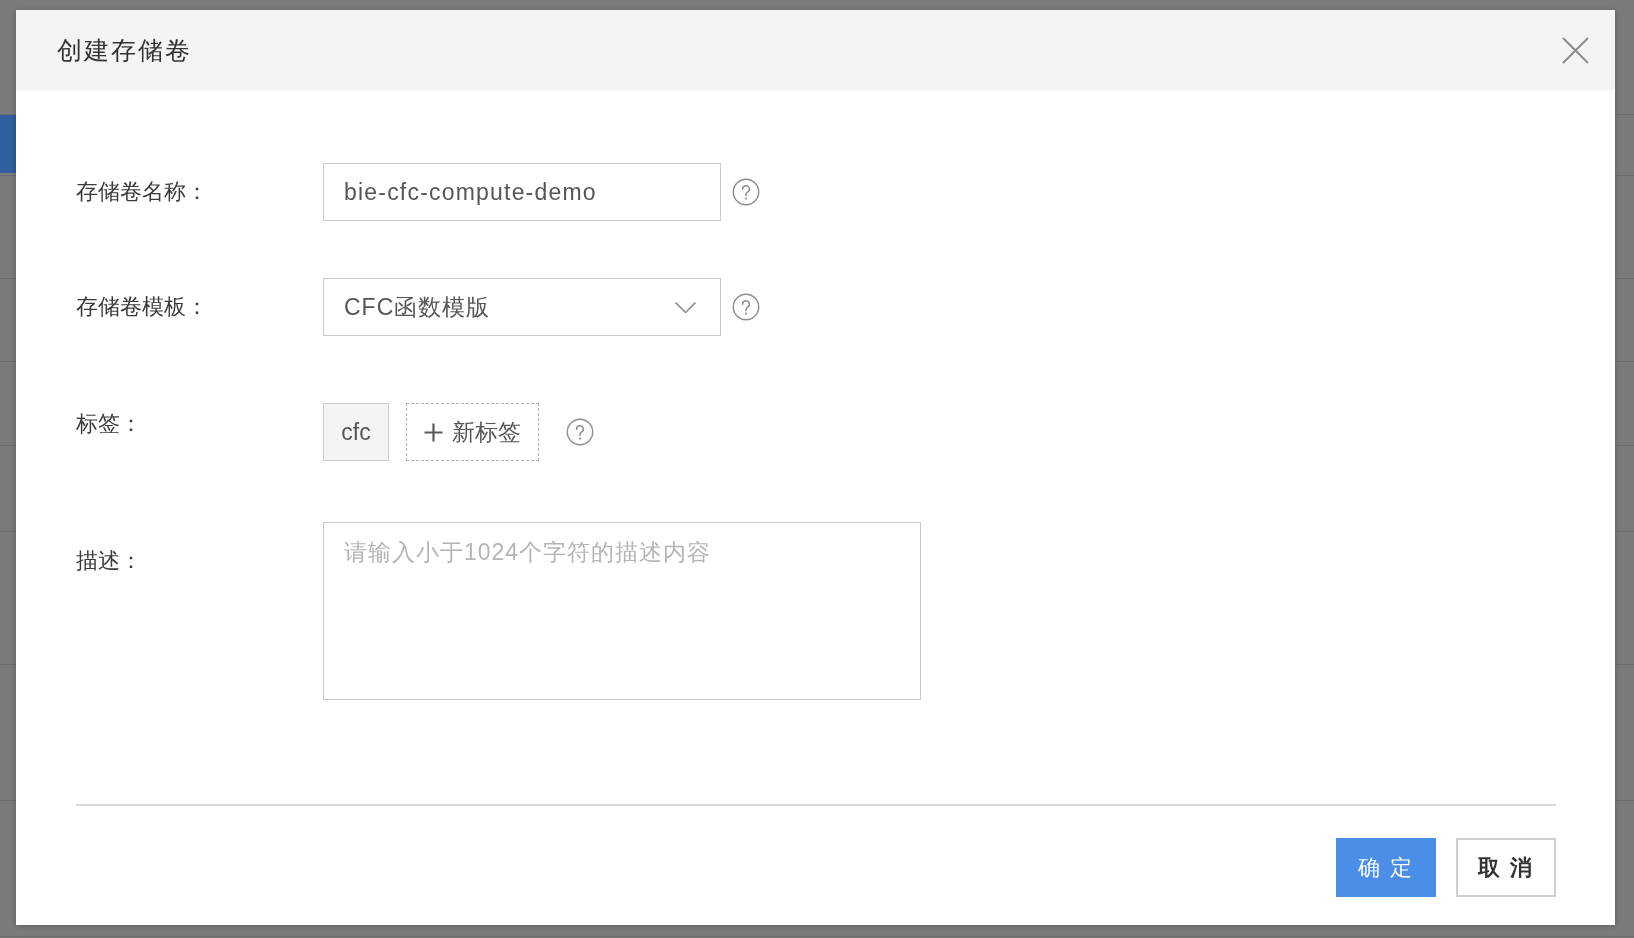  What do you see at coordinates (472, 432) in the screenshot?
I see `new-tag-button: 新标签` at bounding box center [472, 432].